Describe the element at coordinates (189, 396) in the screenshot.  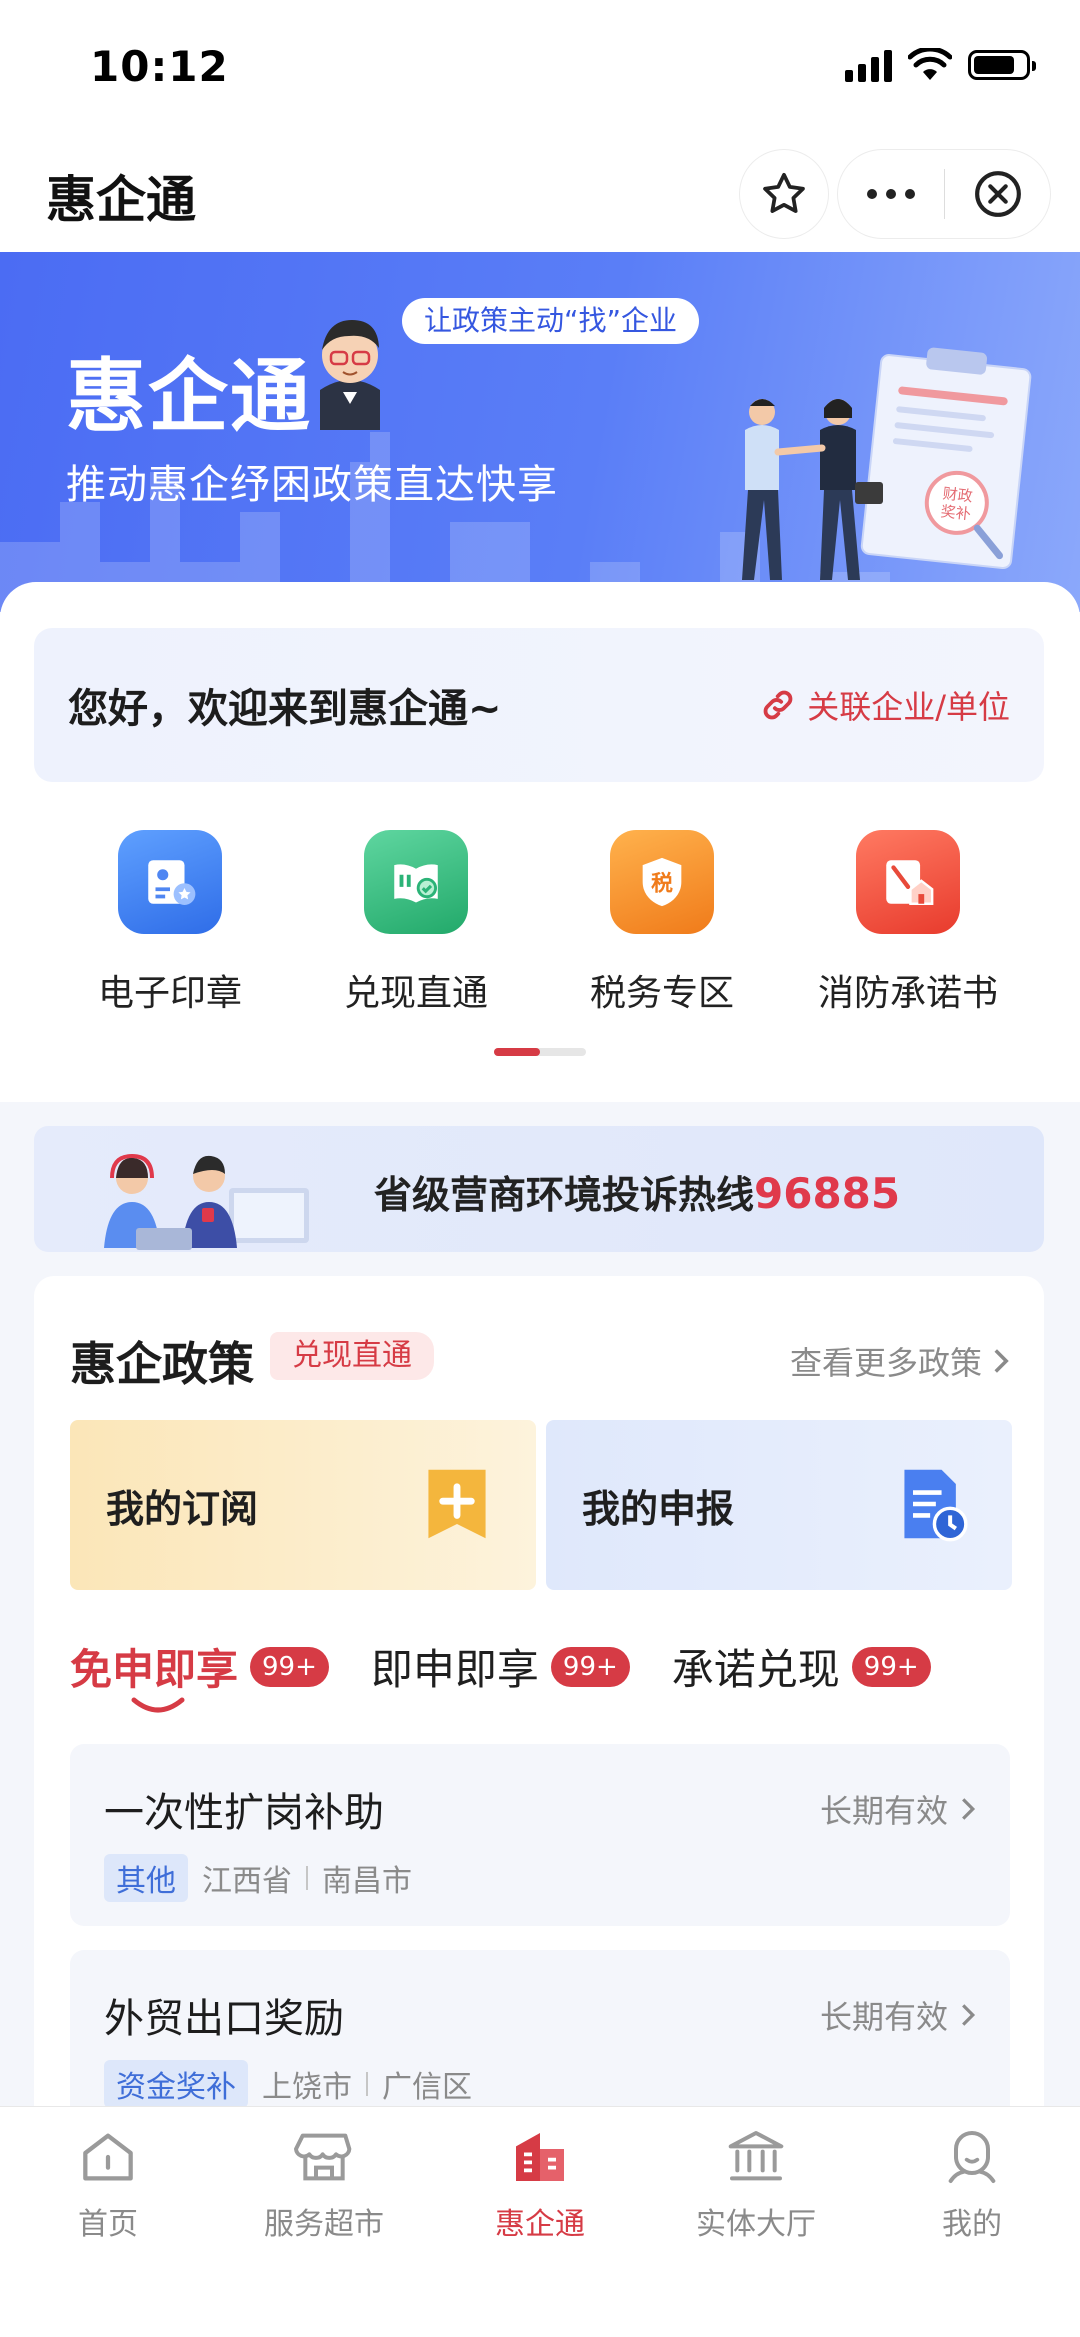
I see `banner-title: 惠企通` at that location.